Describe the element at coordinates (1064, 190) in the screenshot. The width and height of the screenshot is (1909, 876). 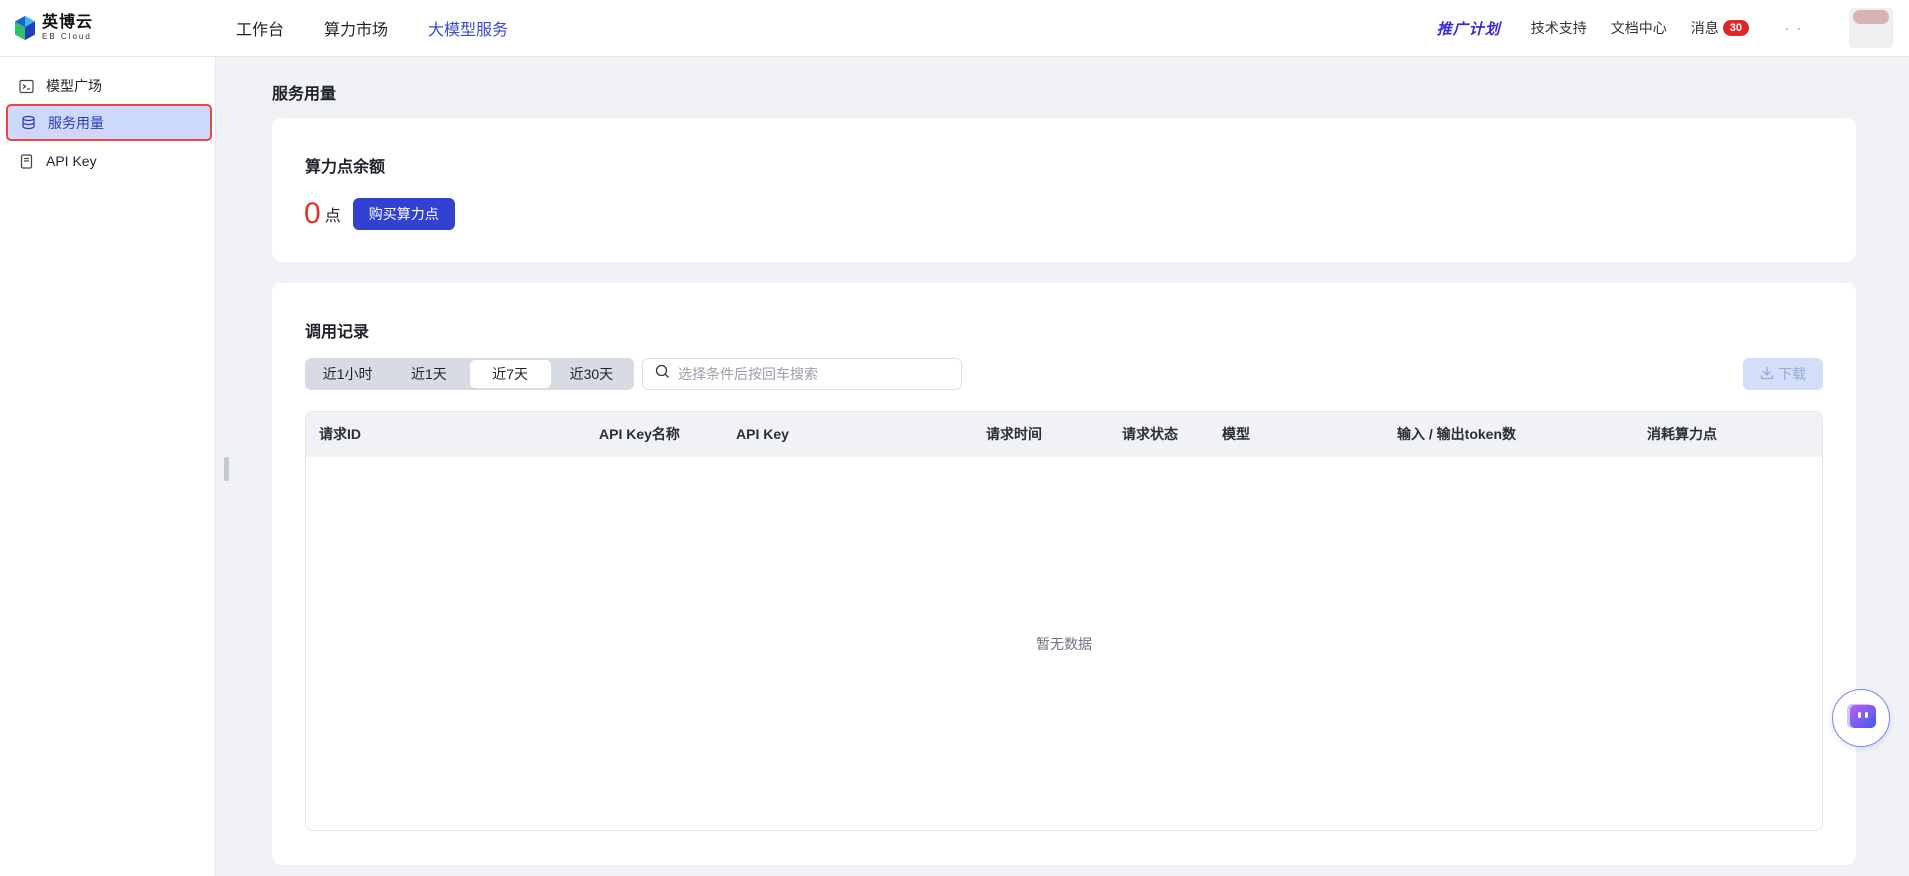
I see `balance-card: 算力点余额 0 点 购买算力点` at that location.